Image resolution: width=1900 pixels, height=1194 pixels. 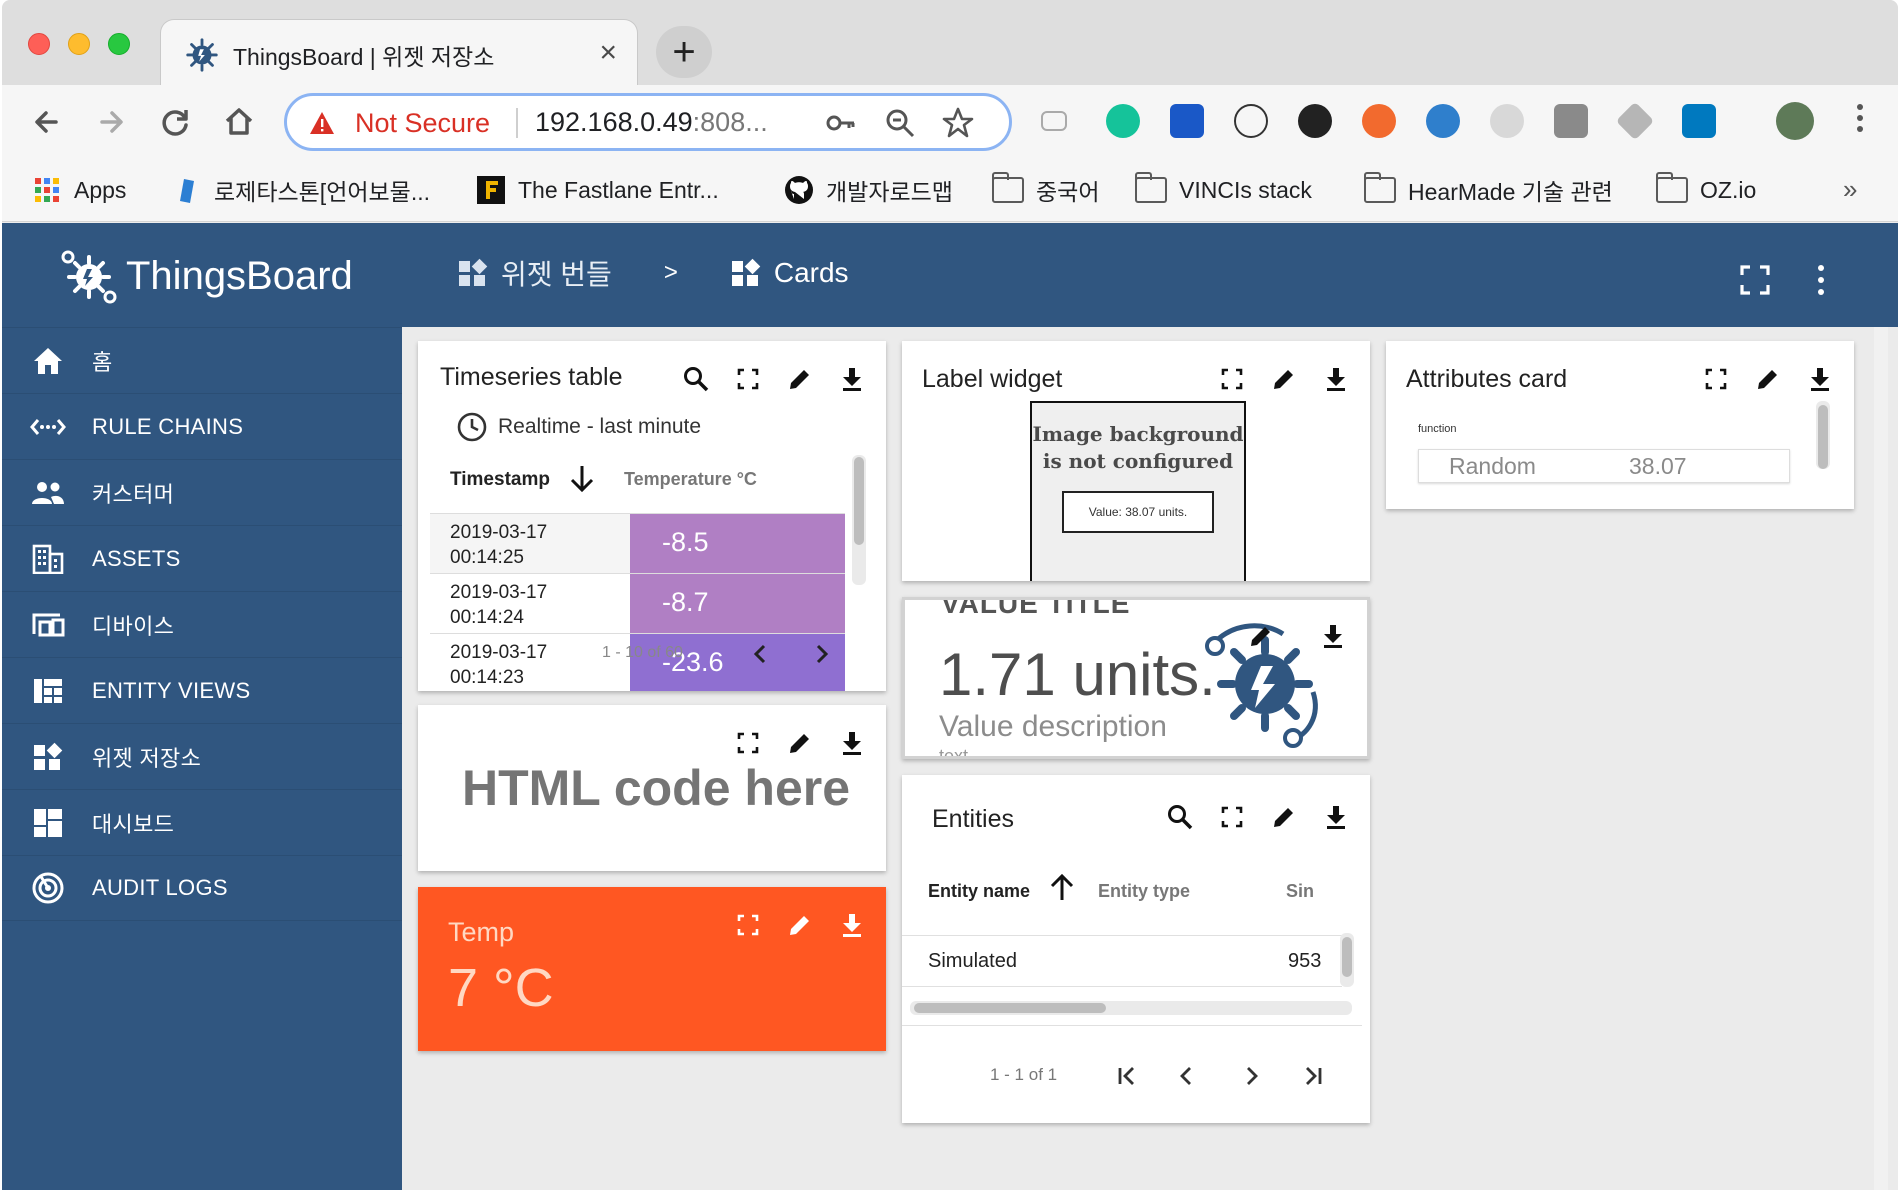 I want to click on column-header-third: Sin, so click(x=1300, y=891).